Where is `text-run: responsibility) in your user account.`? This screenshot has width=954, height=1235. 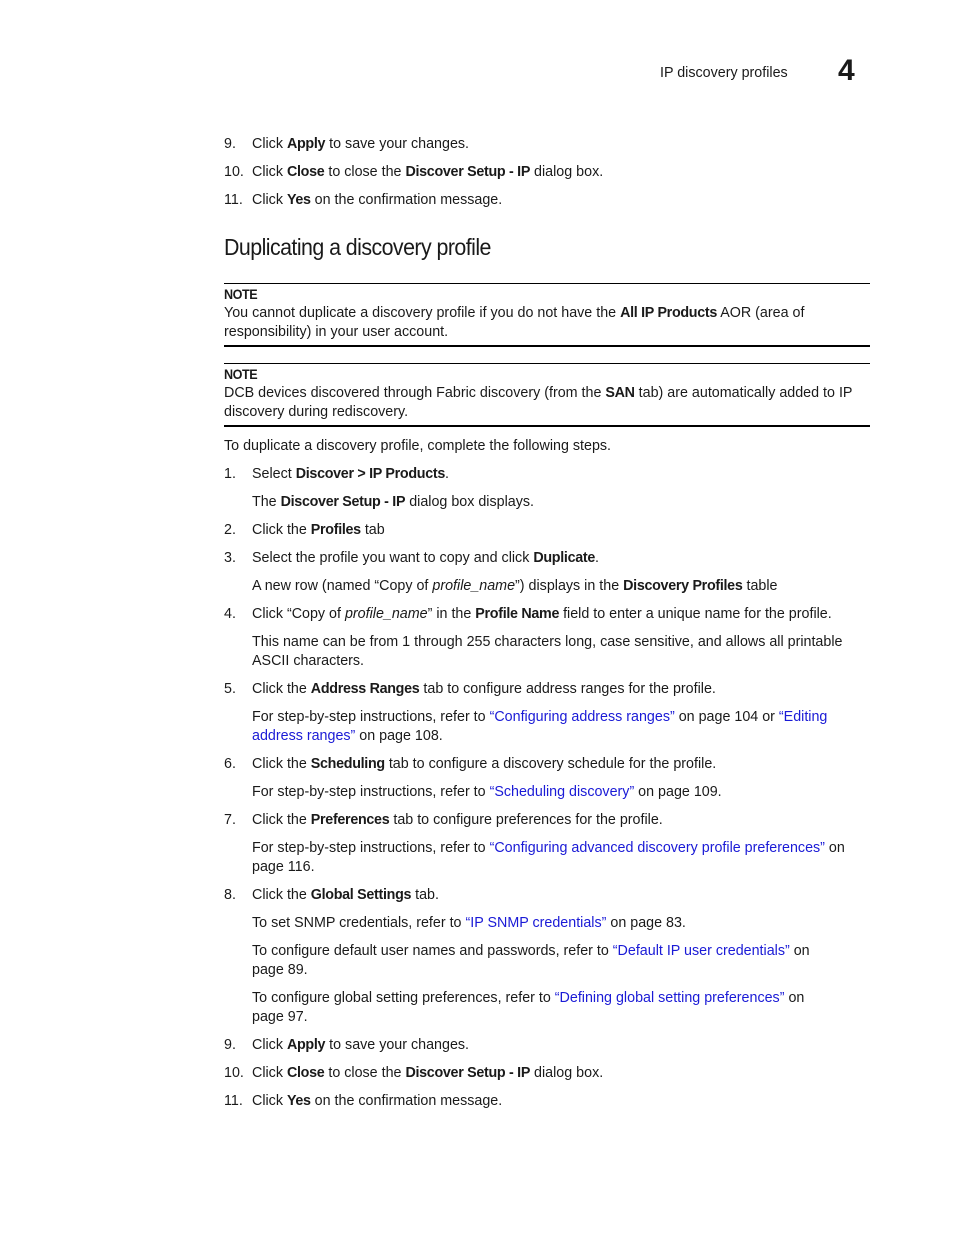 text-run: responsibility) in your user account. is located at coordinates (336, 332).